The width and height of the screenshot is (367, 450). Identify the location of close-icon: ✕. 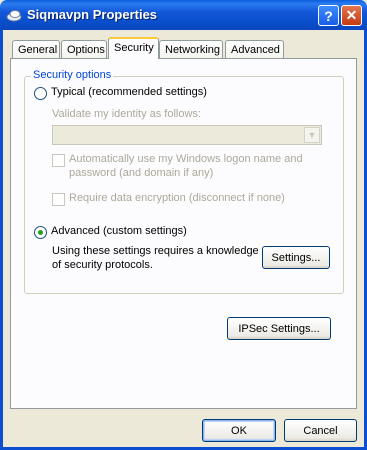
(351, 15).